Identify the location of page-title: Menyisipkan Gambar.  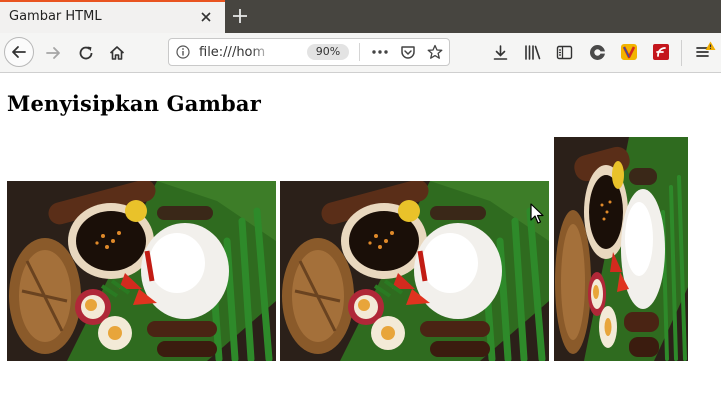
(134, 103).